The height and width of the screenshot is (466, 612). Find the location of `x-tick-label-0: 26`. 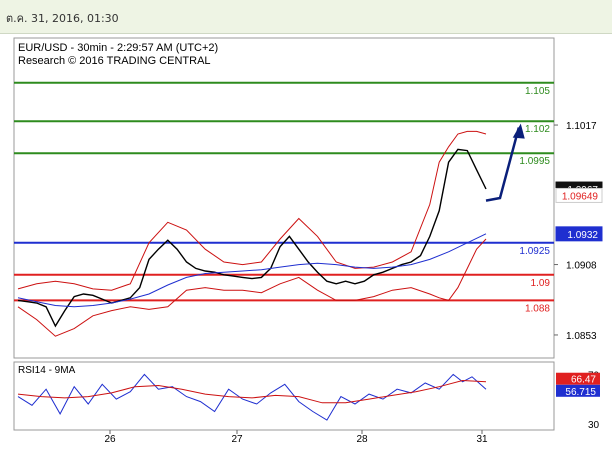

x-tick-label-0: 26 is located at coordinates (110, 439).